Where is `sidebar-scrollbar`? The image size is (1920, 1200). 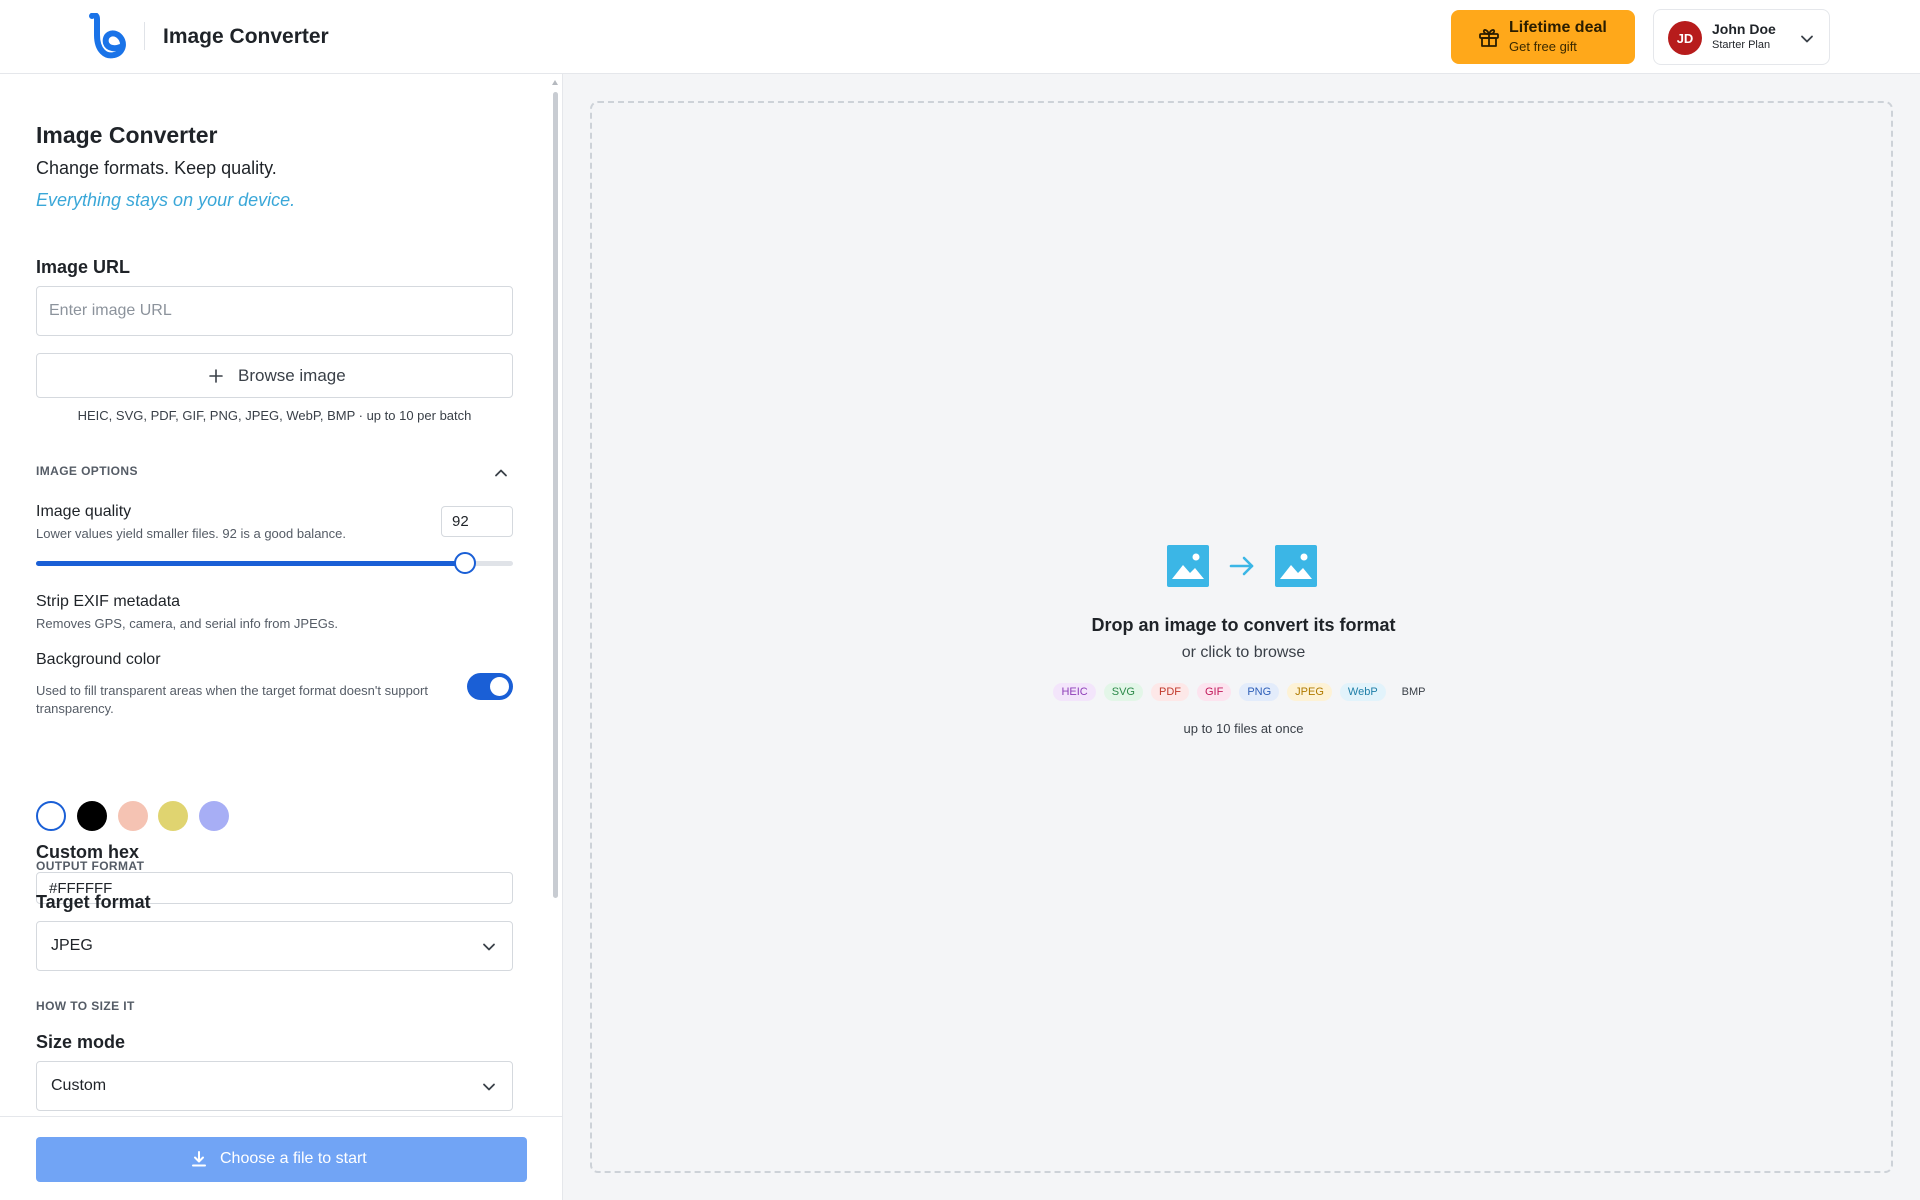 sidebar-scrollbar is located at coordinates (555, 494).